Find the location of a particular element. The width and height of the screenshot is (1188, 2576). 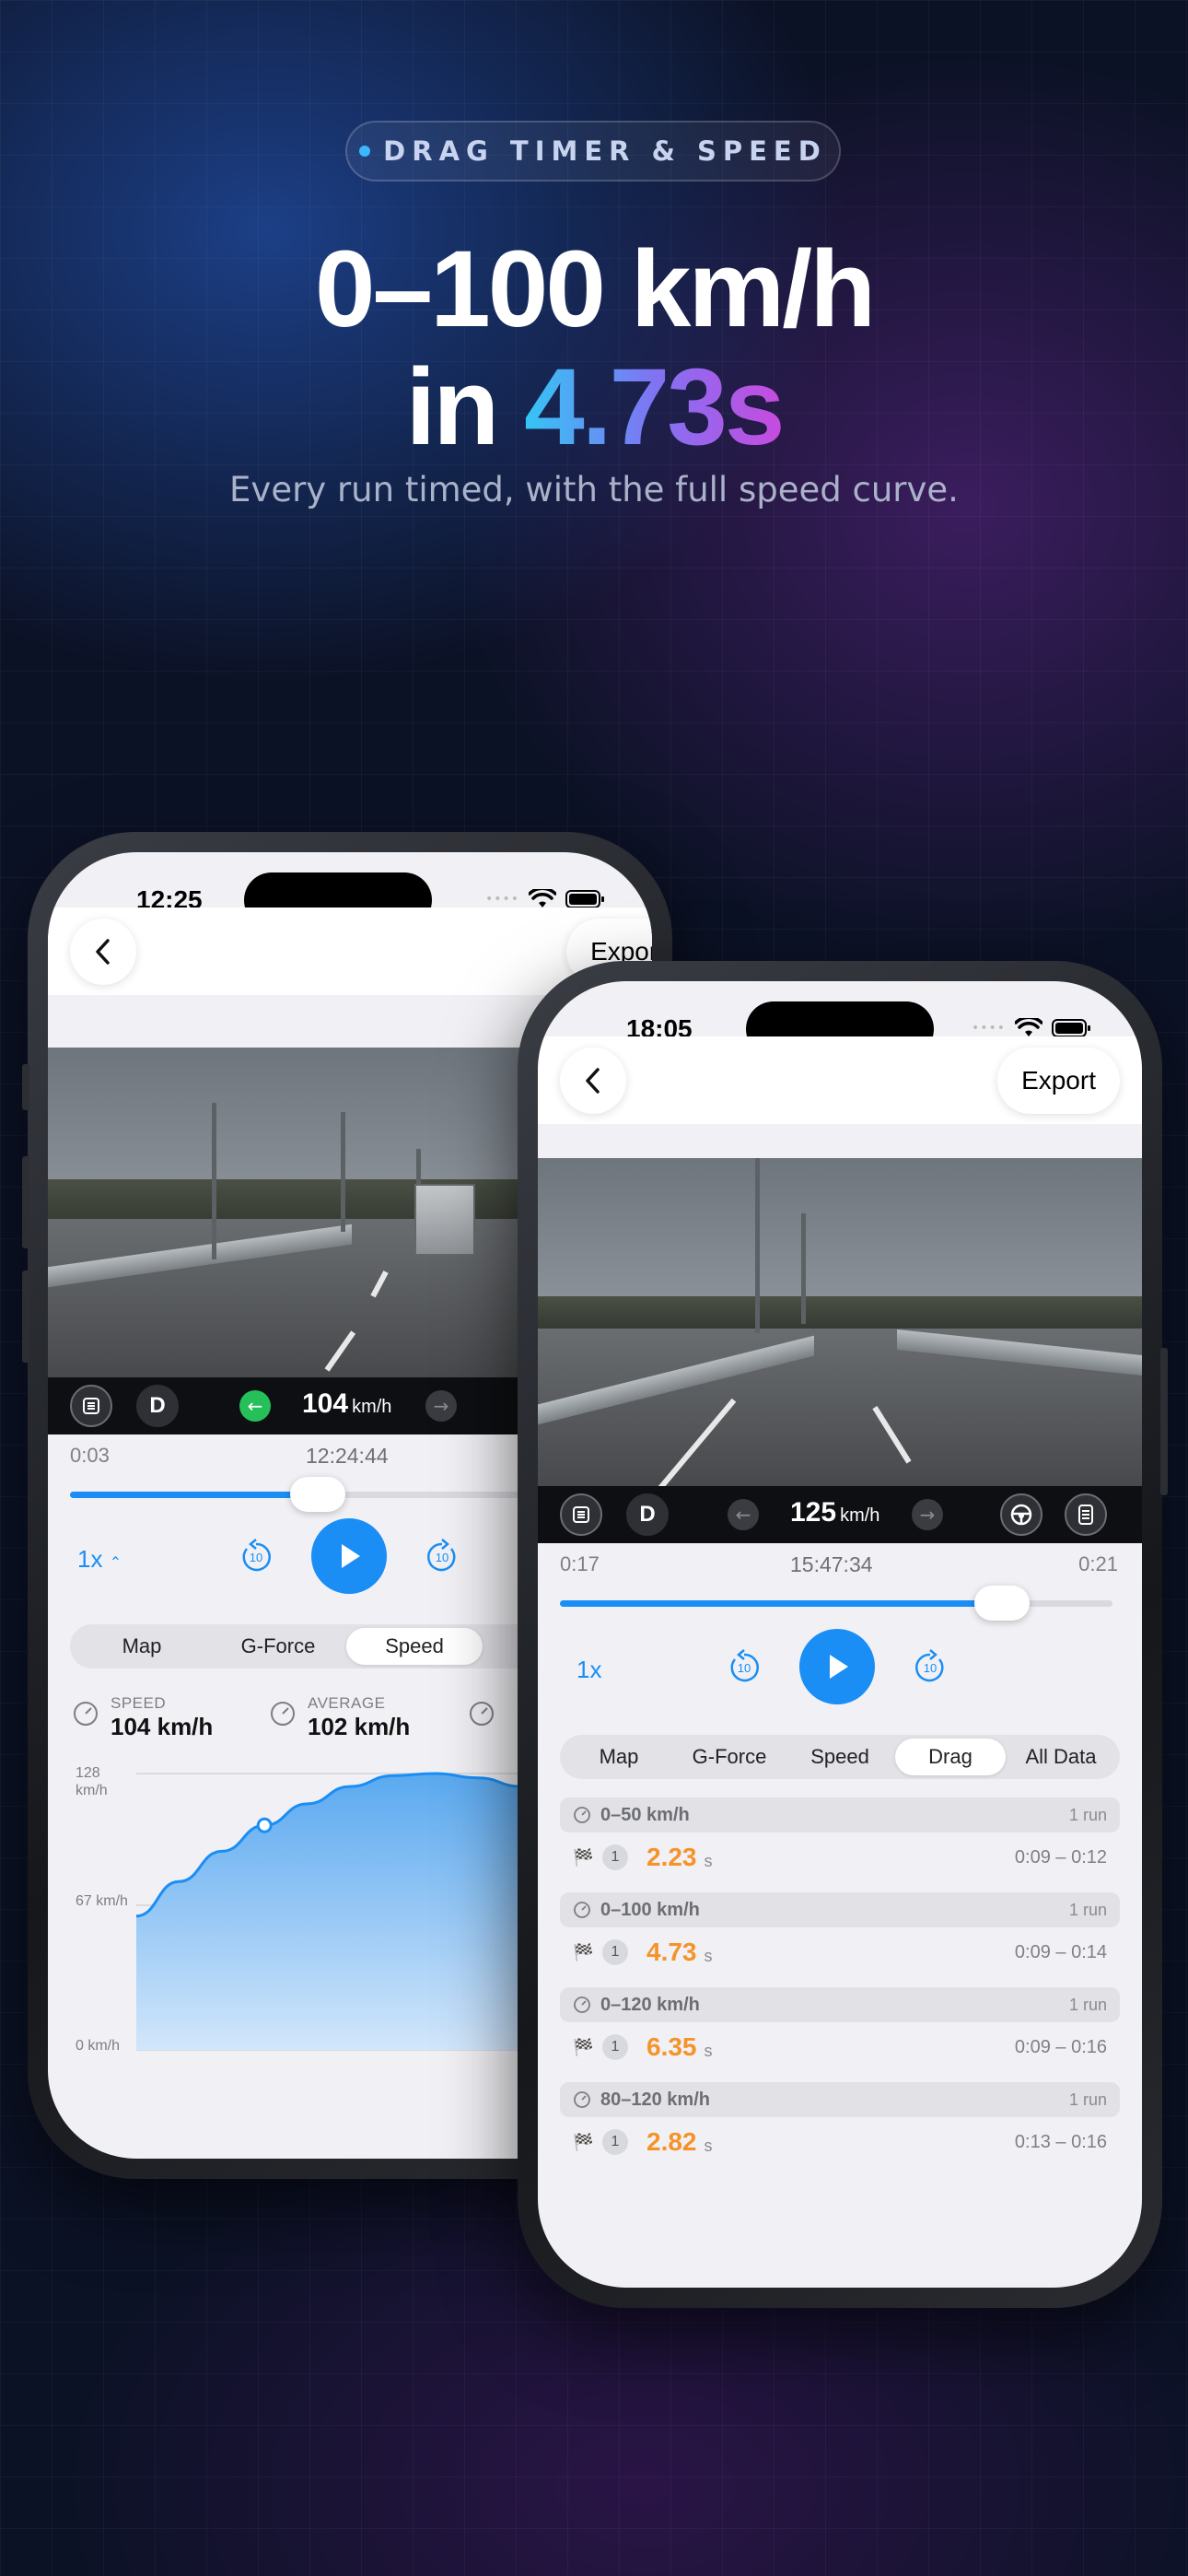

tab-all-data: All Data is located at coordinates (1061, 1757).